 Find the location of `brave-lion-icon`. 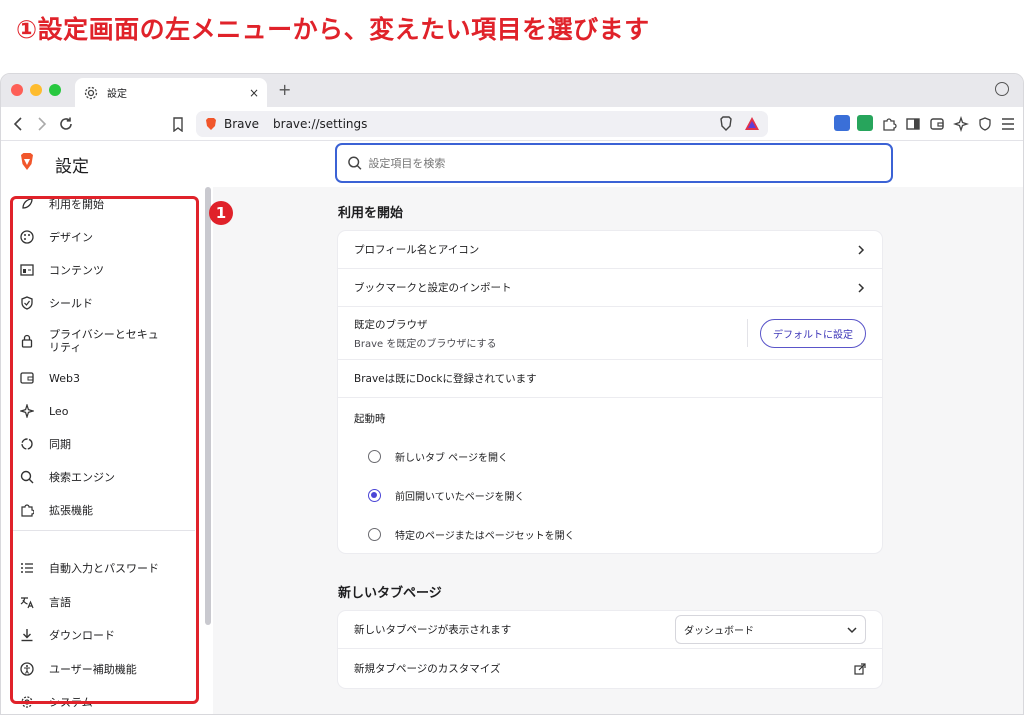

brave-lion-icon is located at coordinates (211, 124).